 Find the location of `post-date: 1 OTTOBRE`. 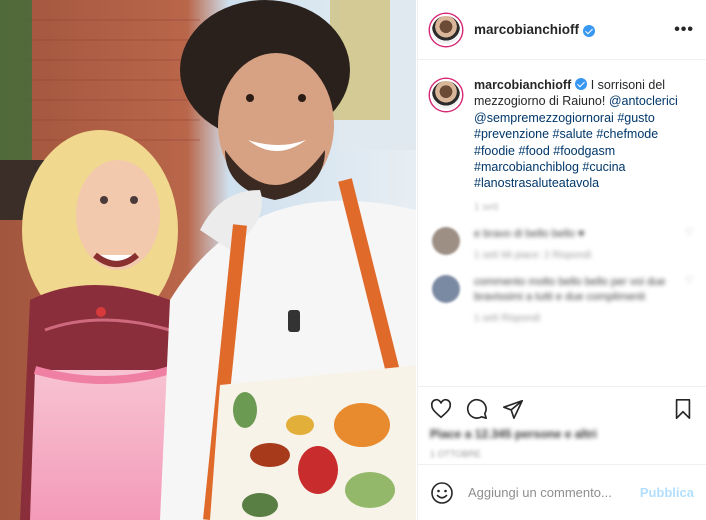

post-date: 1 OTTOBRE is located at coordinates (455, 454).